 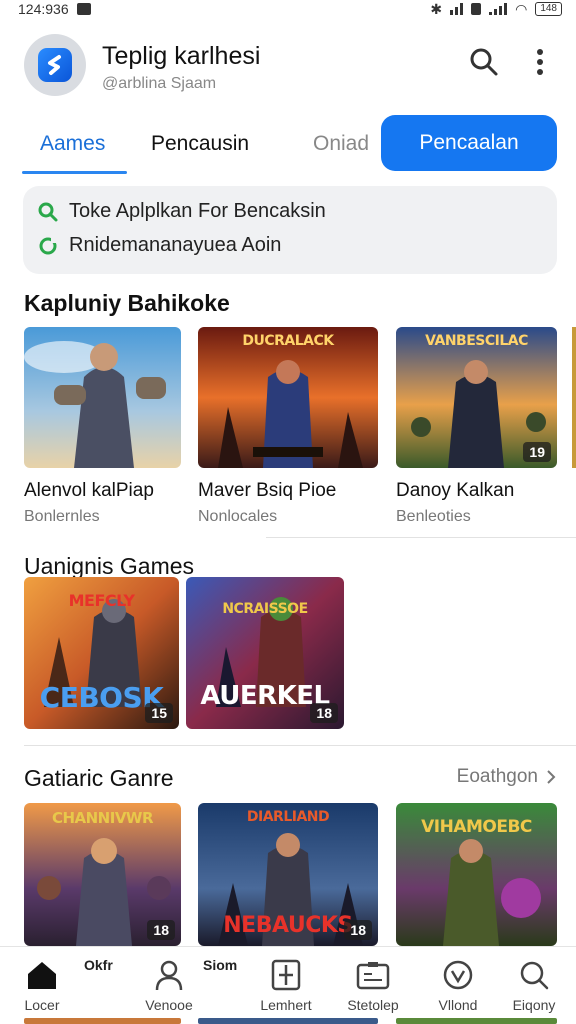 What do you see at coordinates (476, 397) in the screenshot?
I see `game-thumbnail: VANBESCILAC 19` at bounding box center [476, 397].